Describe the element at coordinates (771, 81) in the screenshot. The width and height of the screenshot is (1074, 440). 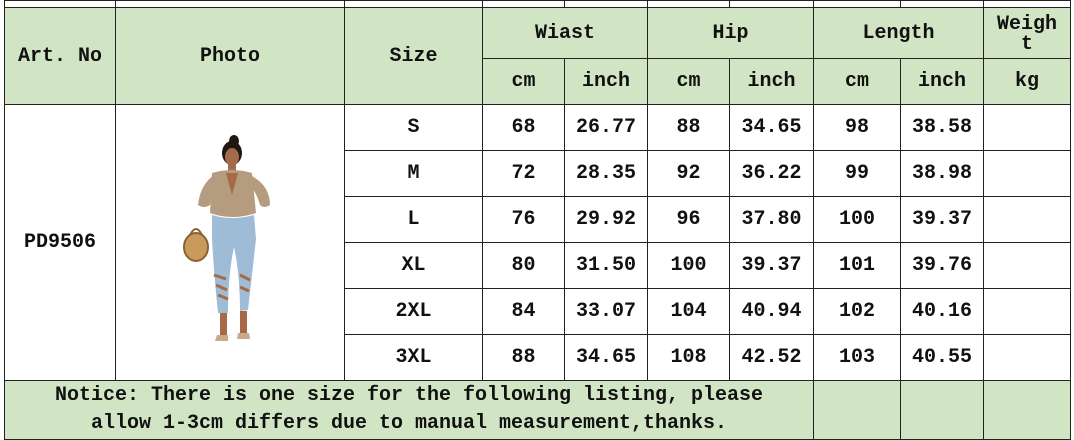
I see `hip-inch-header: inch` at that location.